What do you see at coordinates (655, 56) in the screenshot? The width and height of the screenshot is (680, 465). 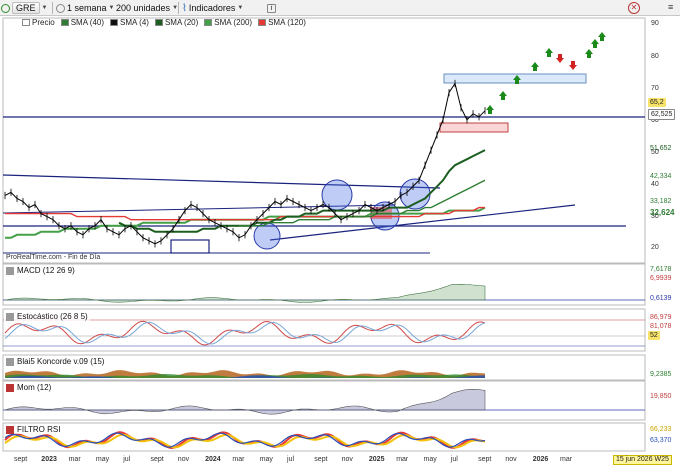 I see `y-tick: 80` at bounding box center [655, 56].